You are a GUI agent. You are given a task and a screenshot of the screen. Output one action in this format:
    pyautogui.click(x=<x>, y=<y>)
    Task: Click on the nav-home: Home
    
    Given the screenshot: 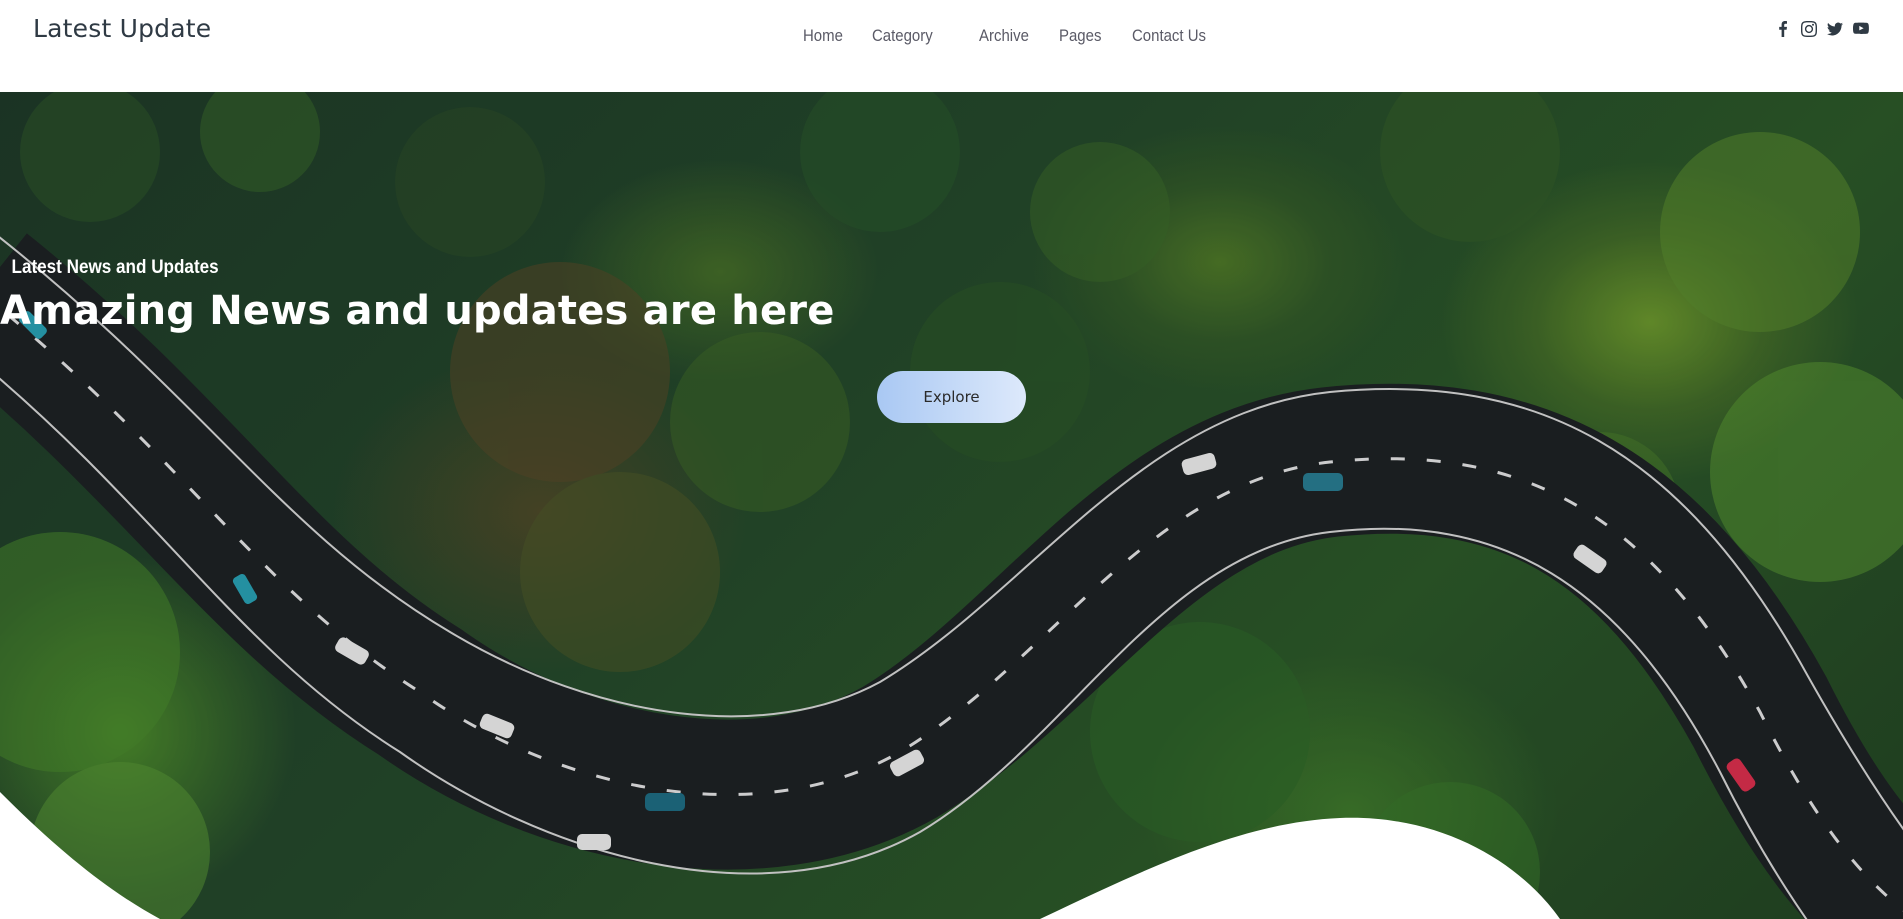 What is the action you would take?
    pyautogui.click(x=825, y=36)
    